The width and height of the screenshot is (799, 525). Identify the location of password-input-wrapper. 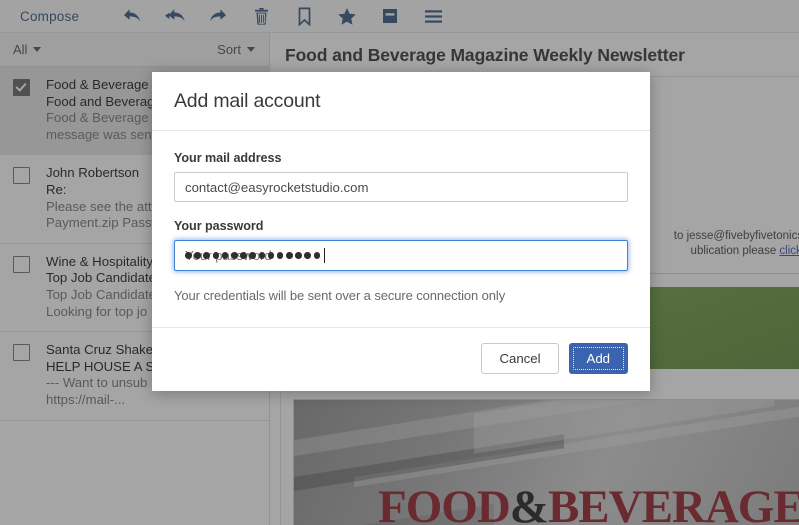
(401, 255).